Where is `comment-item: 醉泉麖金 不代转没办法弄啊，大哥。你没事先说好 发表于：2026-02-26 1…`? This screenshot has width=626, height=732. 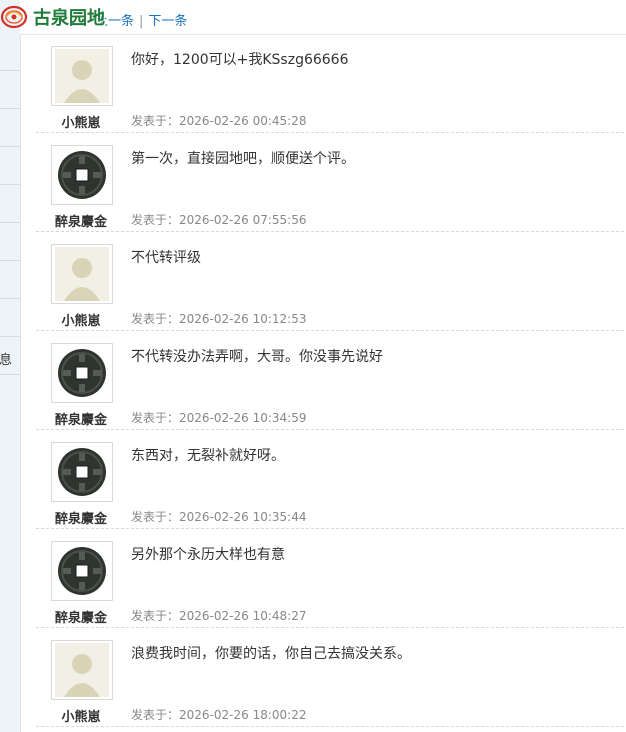
comment-item: 醉泉麖金 不代转没办法弄啊，大哥。你没事先说好 发表于：2026-02-26 1… is located at coordinates (330, 380).